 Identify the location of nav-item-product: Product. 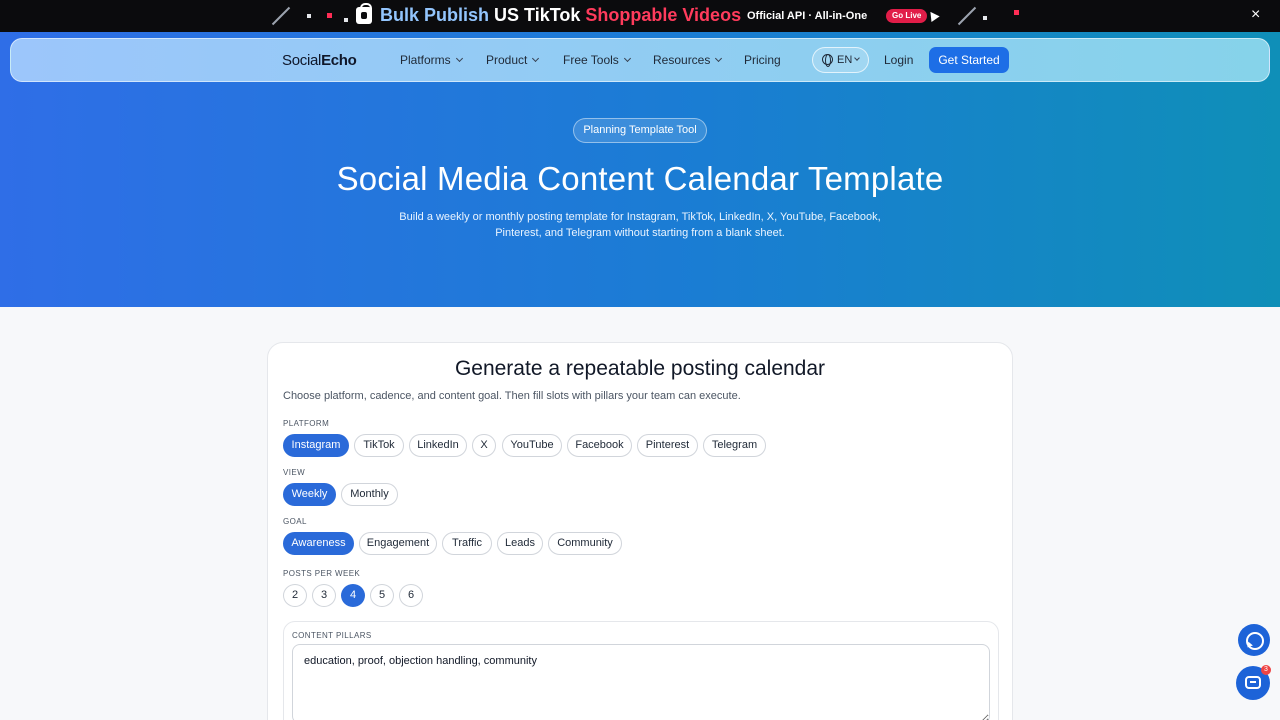
(513, 60).